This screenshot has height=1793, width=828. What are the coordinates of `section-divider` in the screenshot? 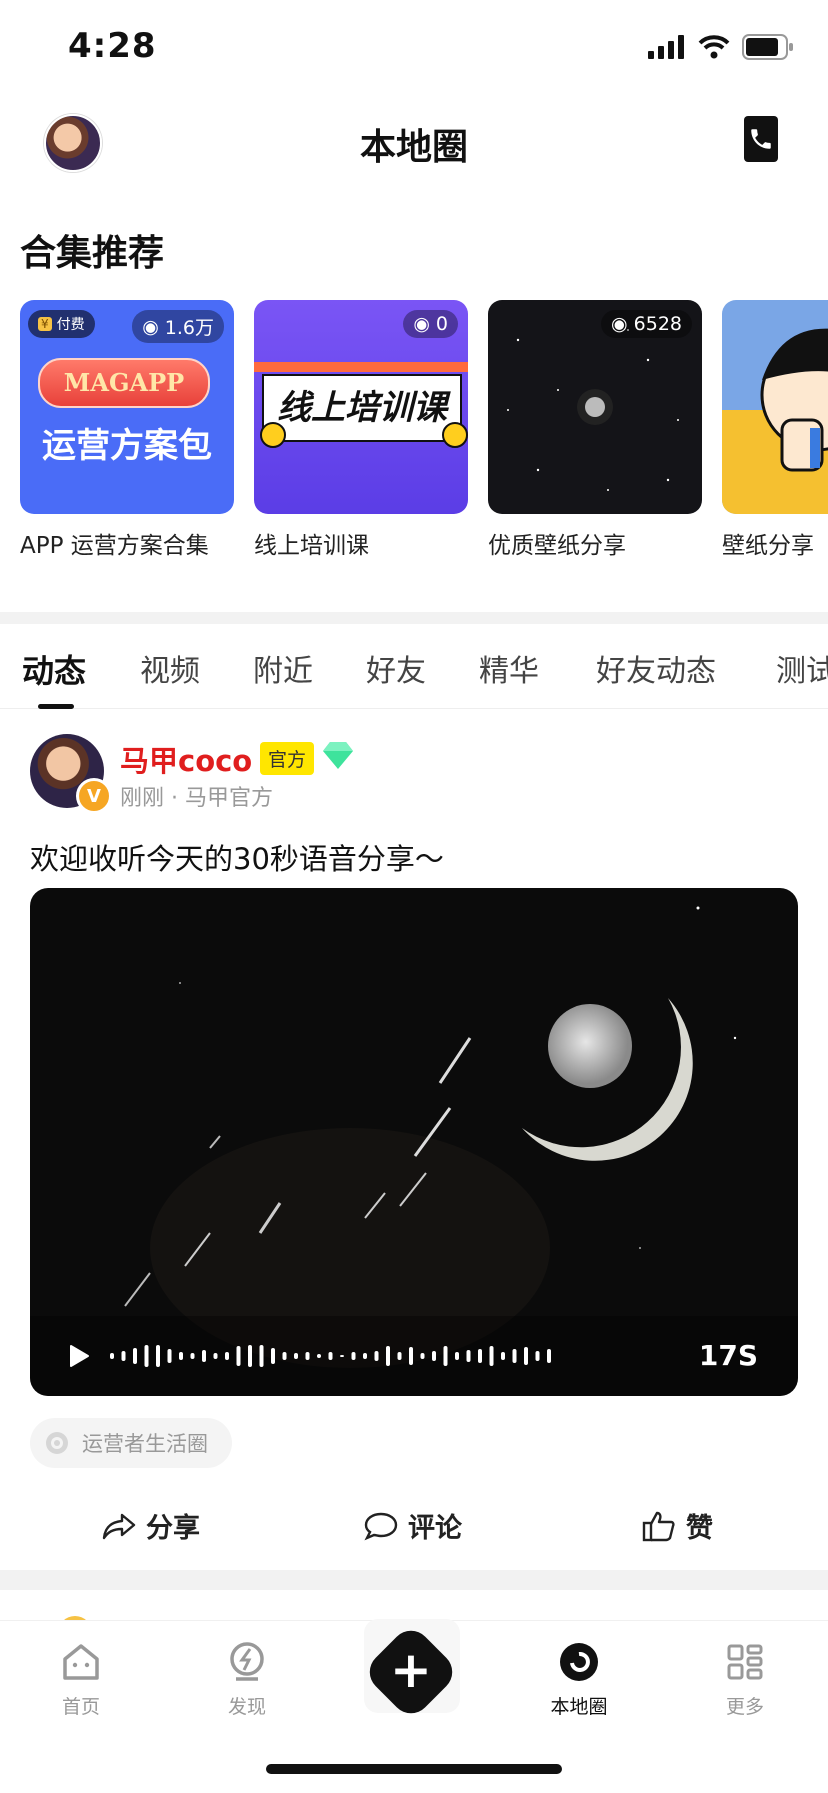 It's located at (414, 618).